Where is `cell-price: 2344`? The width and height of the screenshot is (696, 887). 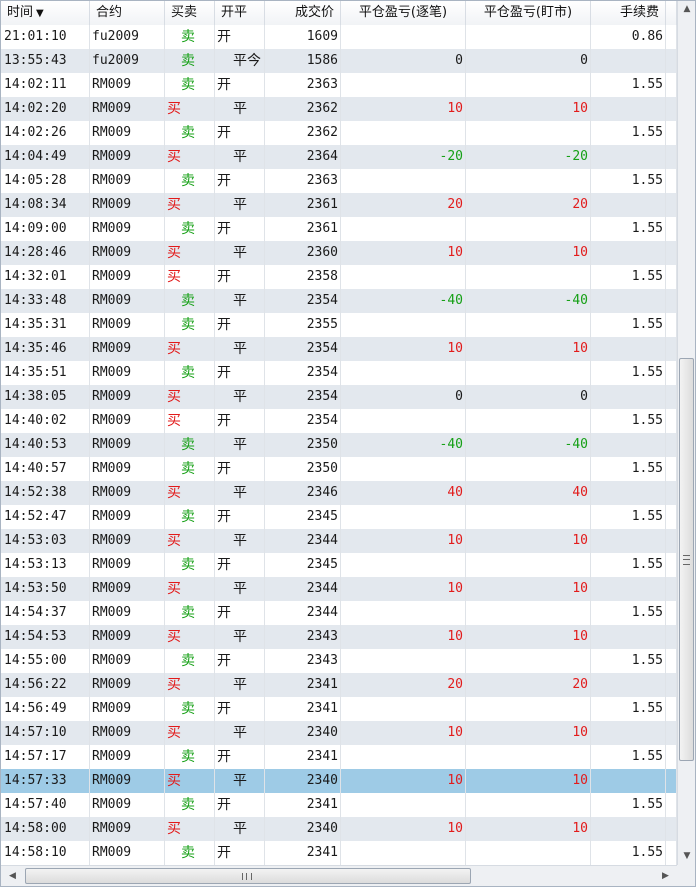
cell-price: 2344 is located at coordinates (303, 541).